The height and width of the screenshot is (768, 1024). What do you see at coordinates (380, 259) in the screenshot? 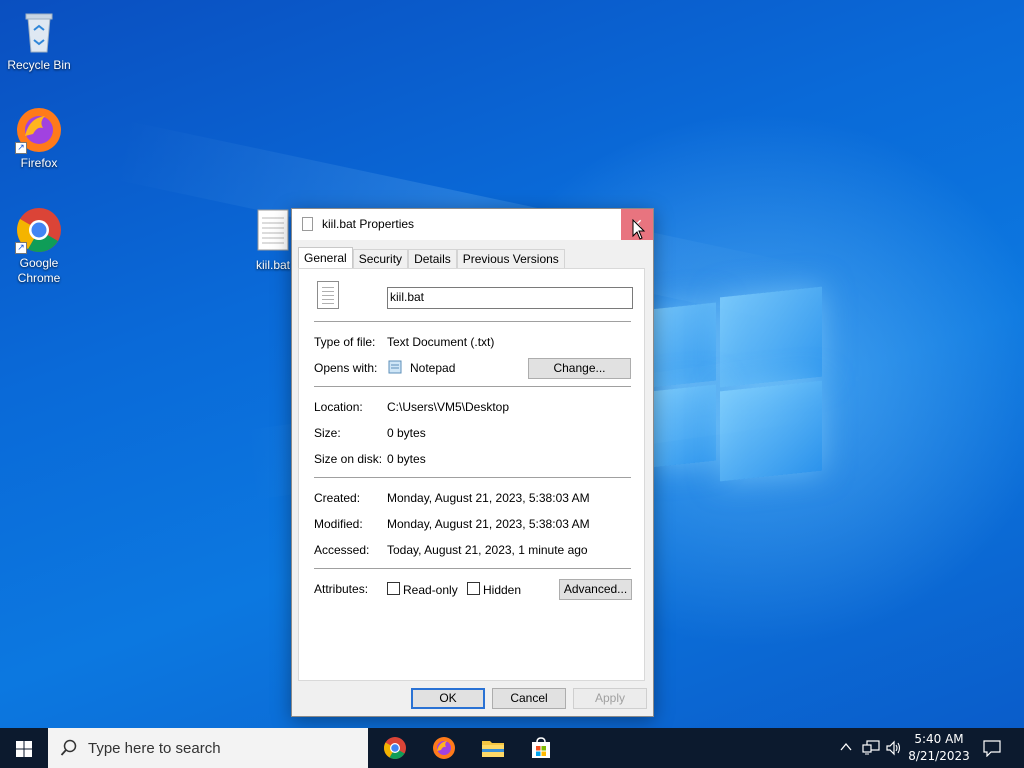
I see `tab-security: Security` at bounding box center [380, 259].